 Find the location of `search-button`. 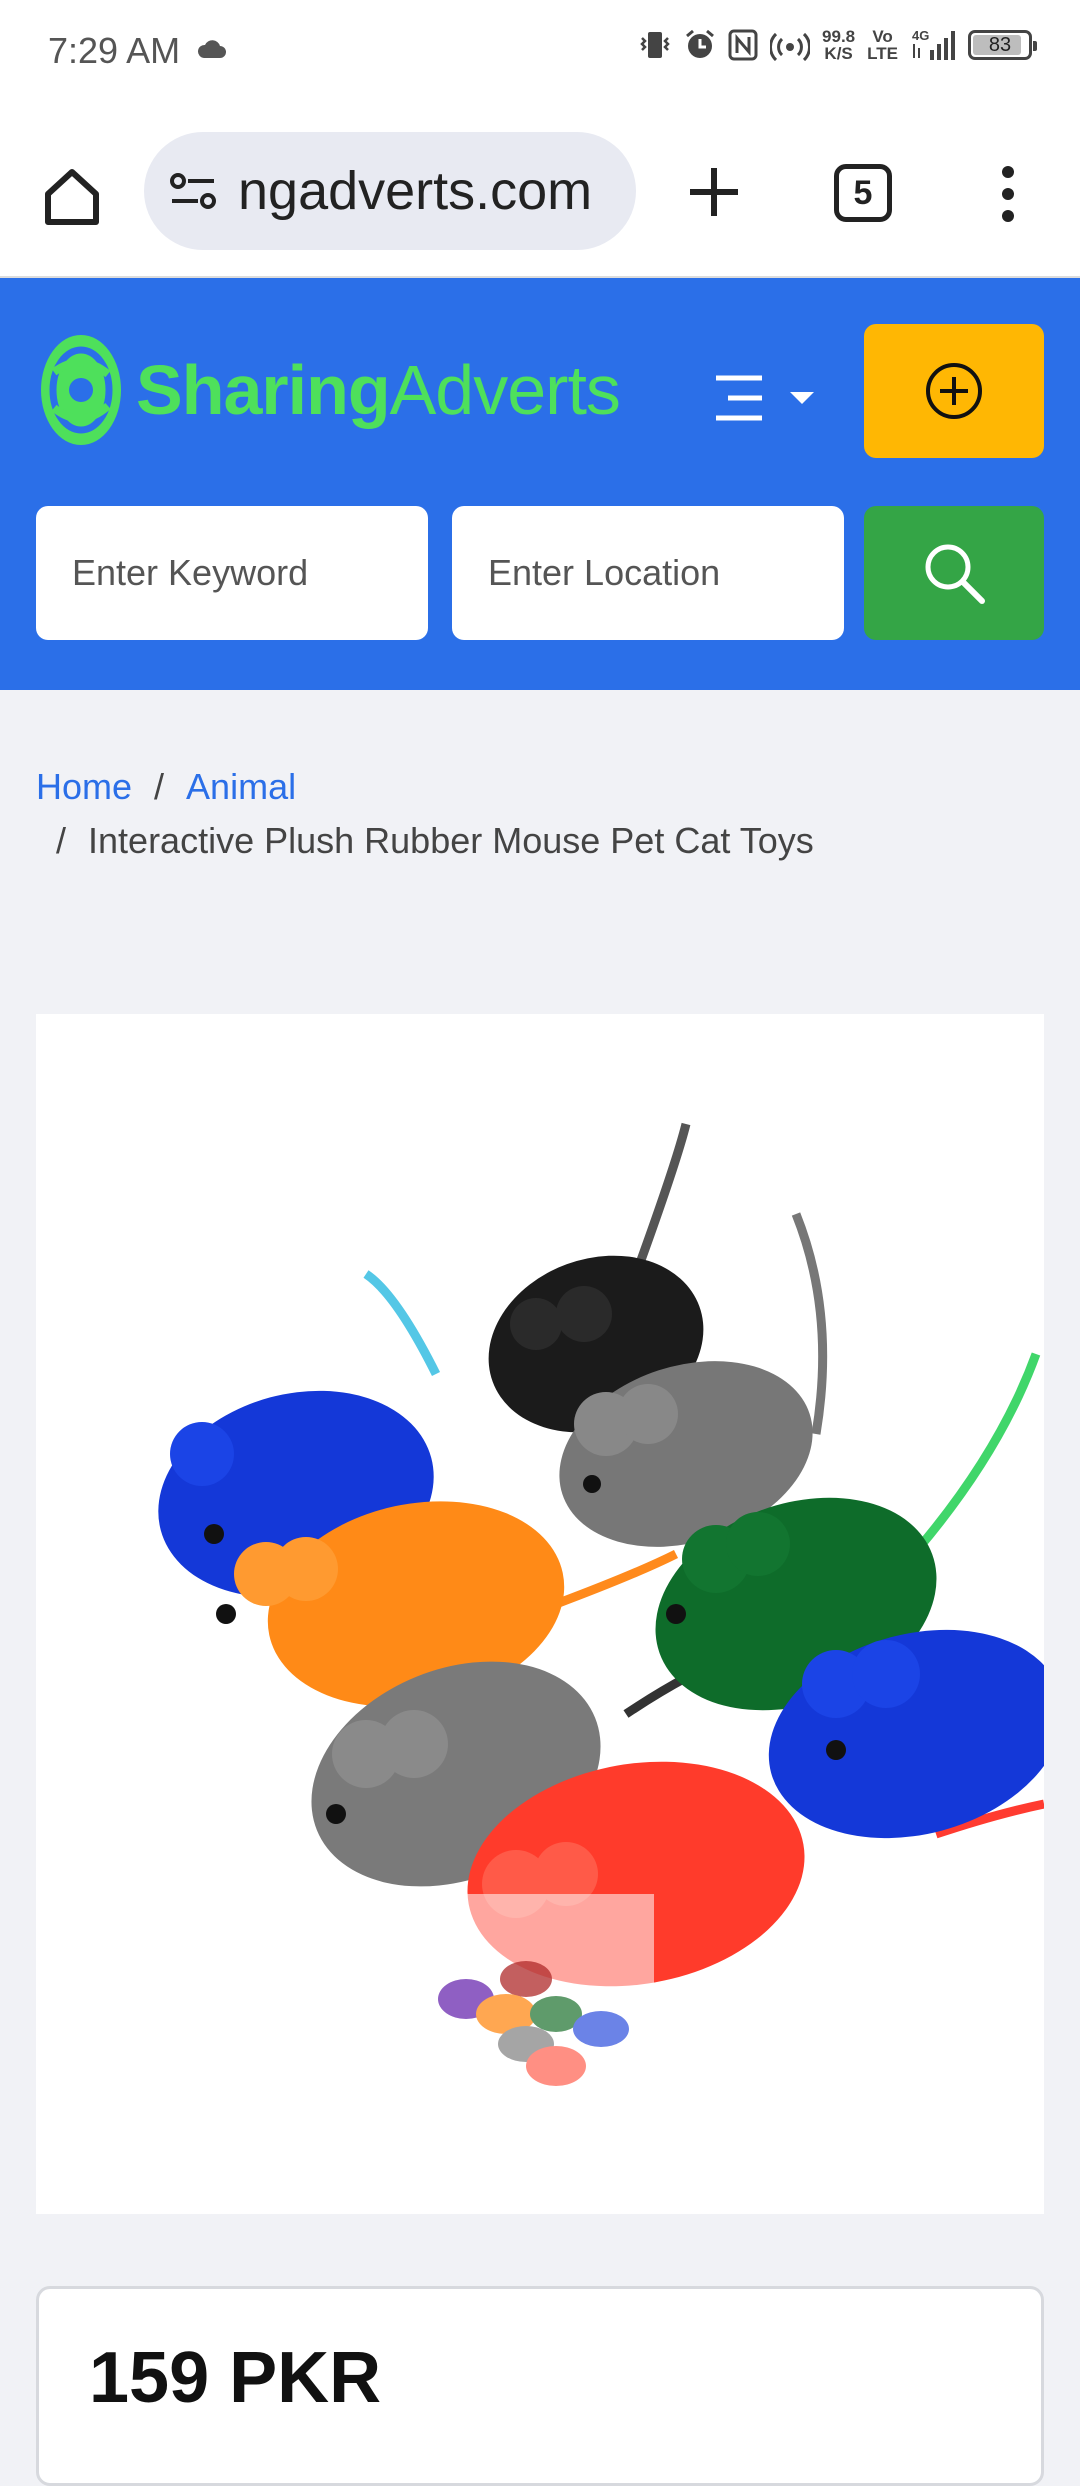

search-button is located at coordinates (954, 573).